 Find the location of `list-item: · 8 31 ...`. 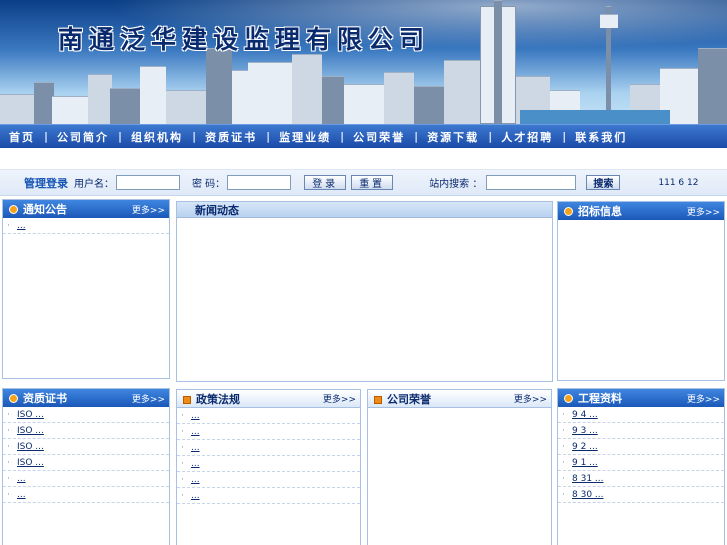

list-item: · 8 31 ... is located at coordinates (641, 479).